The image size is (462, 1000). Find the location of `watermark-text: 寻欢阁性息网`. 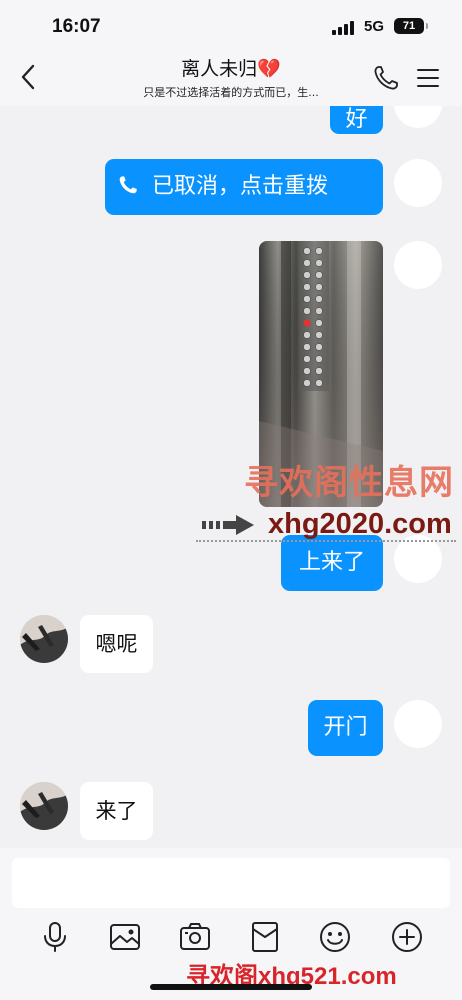

watermark-text: 寻欢阁性息网 is located at coordinates (349, 483).